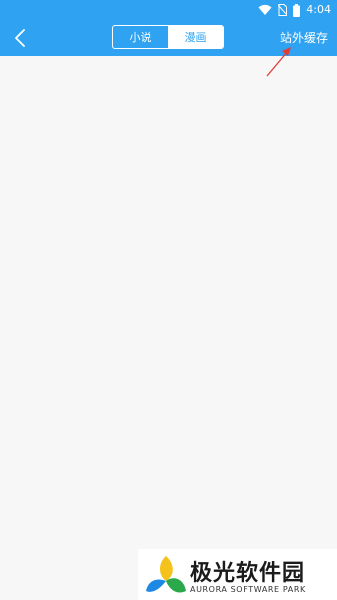 This screenshot has width=337, height=600. I want to click on watermark: 极光软件园 AURORA SOFTWARE PARK, so click(237, 574).